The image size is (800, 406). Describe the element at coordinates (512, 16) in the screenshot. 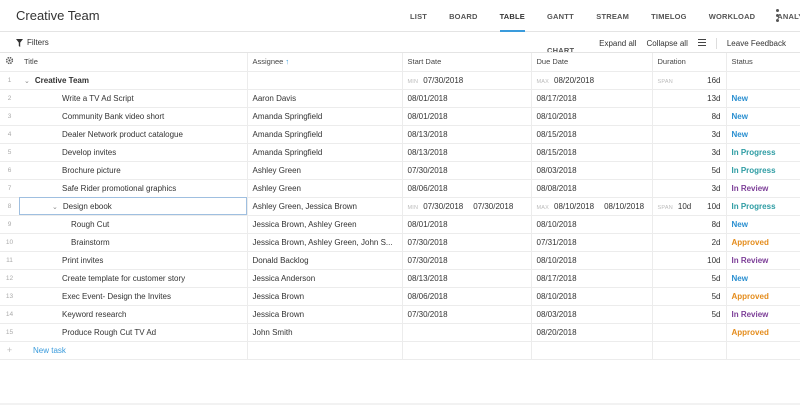

I see `tab-table: TABLE` at that location.